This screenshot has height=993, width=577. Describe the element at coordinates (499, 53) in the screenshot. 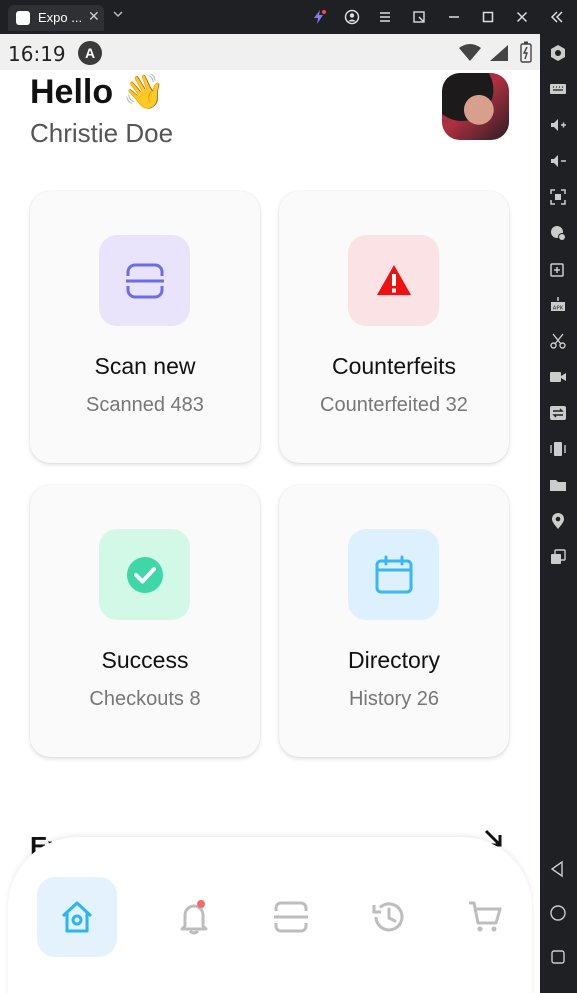

I see `signal-icon` at that location.